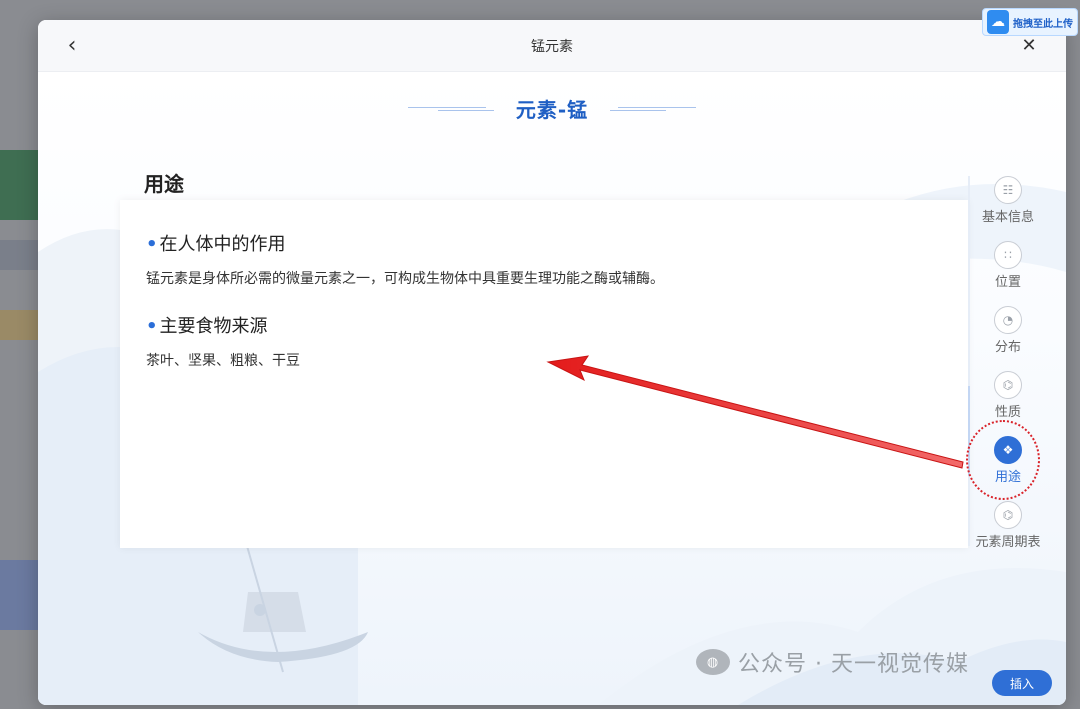  I want to click on background-thumbnail, so click(19, 185).